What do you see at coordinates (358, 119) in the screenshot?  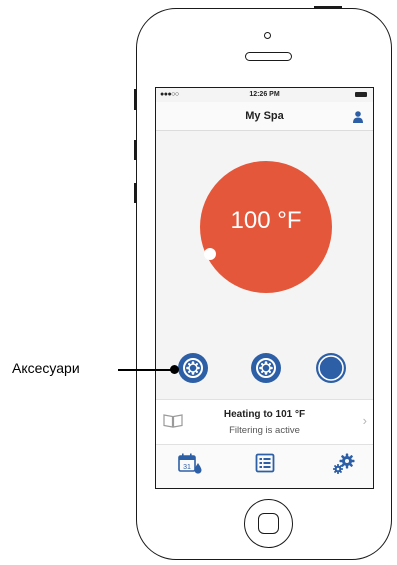 I see `user-profile-icon` at bounding box center [358, 119].